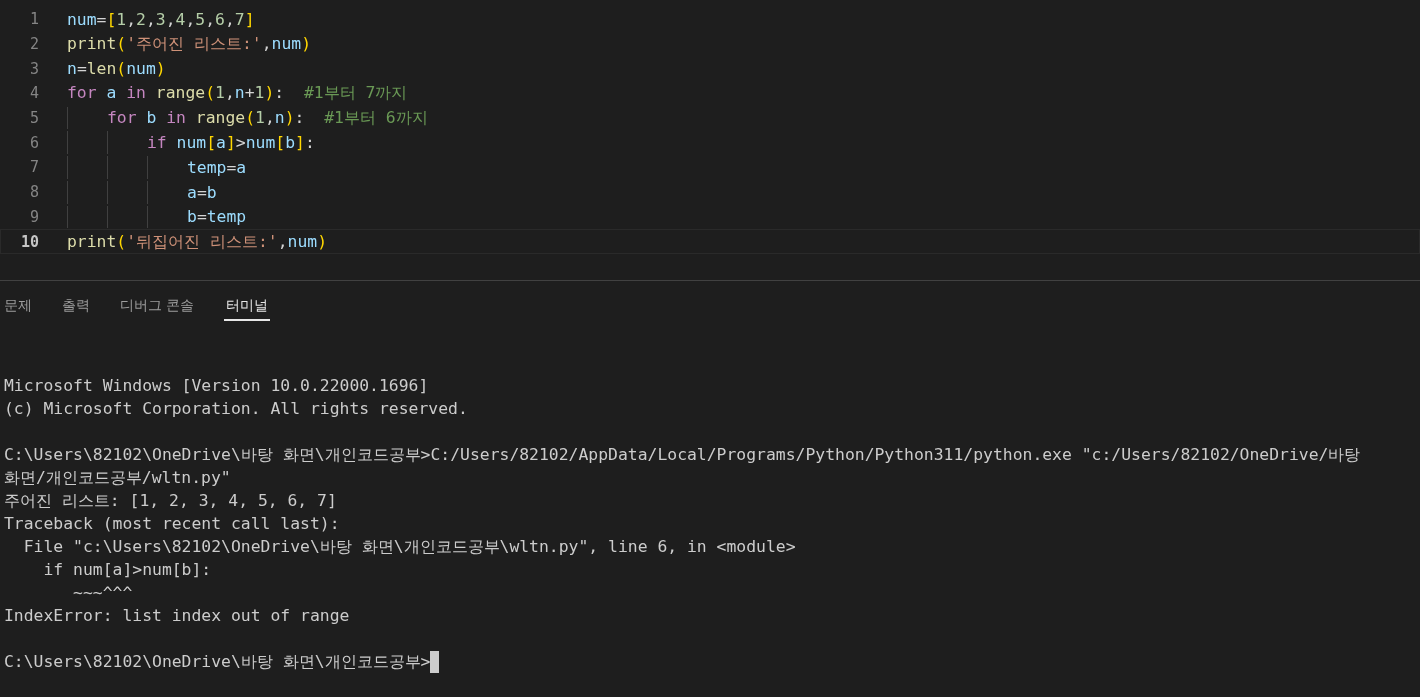 This screenshot has height=697, width=1420. Describe the element at coordinates (177, 616) in the screenshot. I see `terminal-line: IndexError: list index out of range` at that location.